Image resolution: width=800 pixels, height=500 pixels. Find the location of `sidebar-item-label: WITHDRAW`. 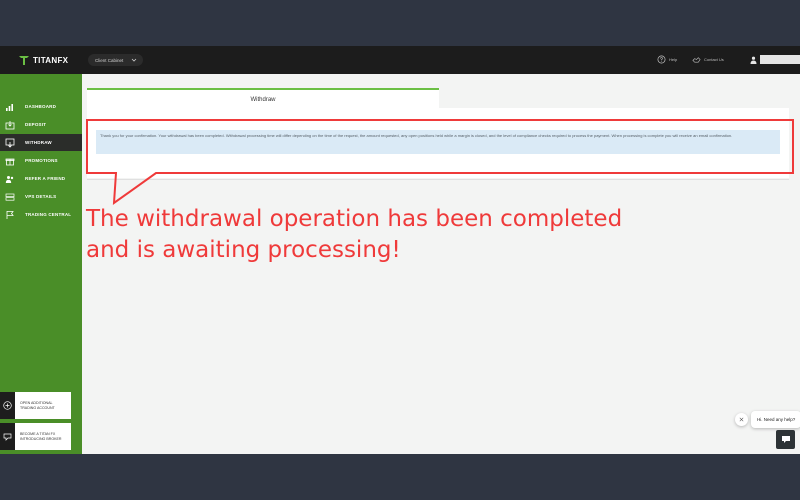

sidebar-item-label: WITHDRAW is located at coordinates (38, 142).